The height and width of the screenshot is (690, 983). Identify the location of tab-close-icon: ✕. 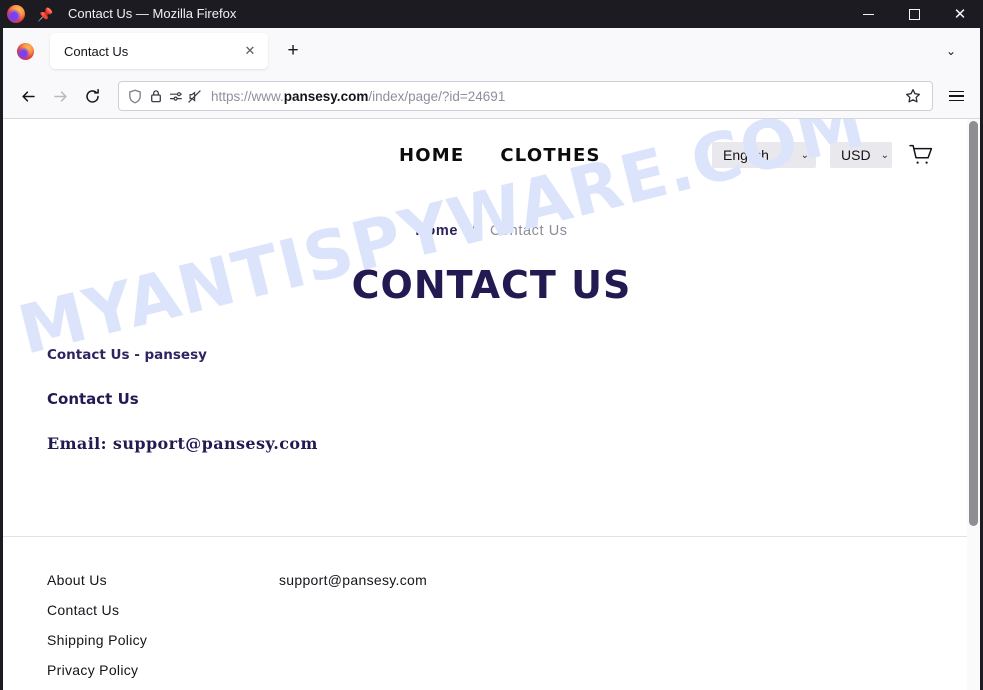
(250, 51).